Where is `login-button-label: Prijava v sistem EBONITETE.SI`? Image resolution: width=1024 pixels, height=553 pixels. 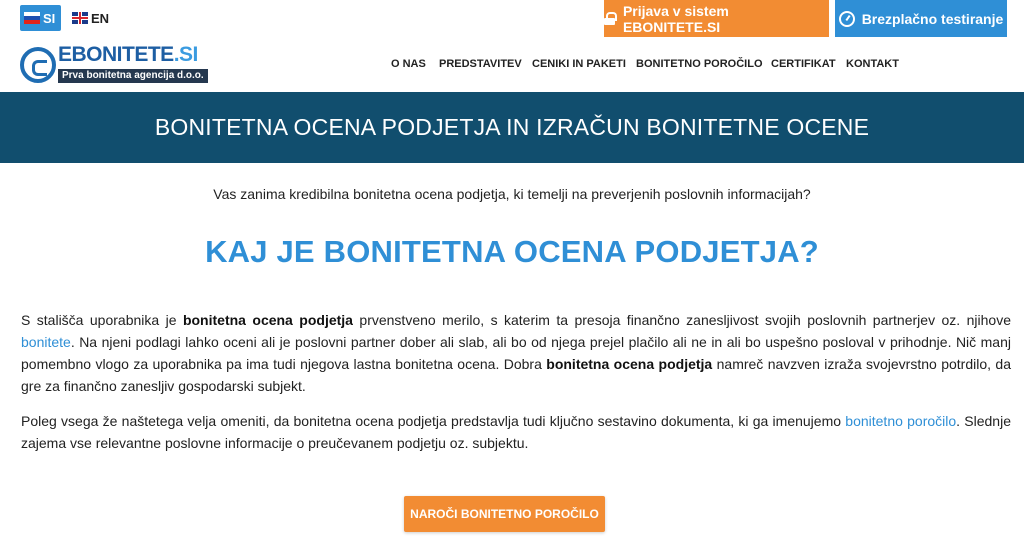 login-button-label: Prijava v sistem EBONITETE.SI is located at coordinates (675, 18).